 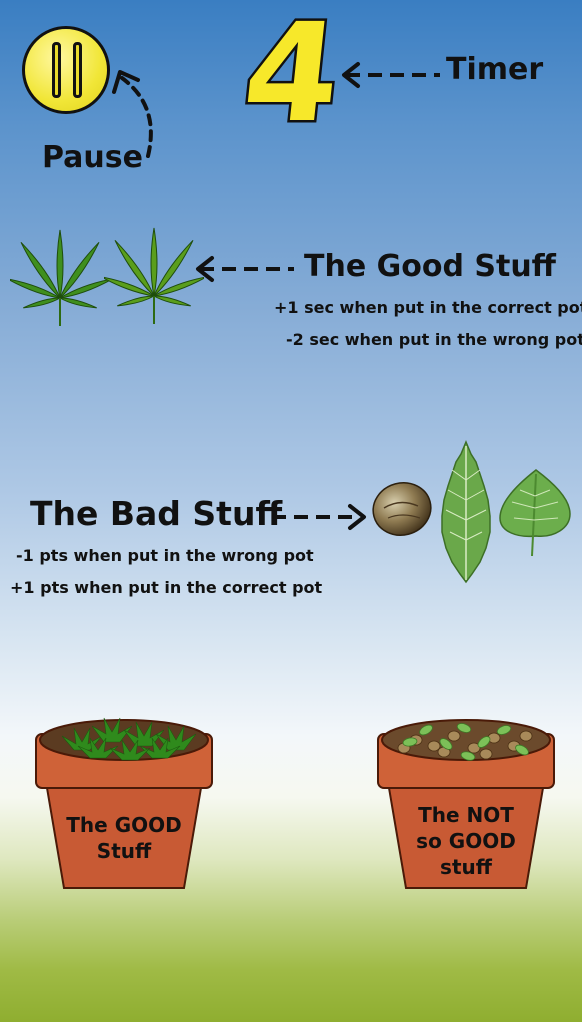 What do you see at coordinates (495, 69) in the screenshot?
I see `timer-label: Timer` at bounding box center [495, 69].